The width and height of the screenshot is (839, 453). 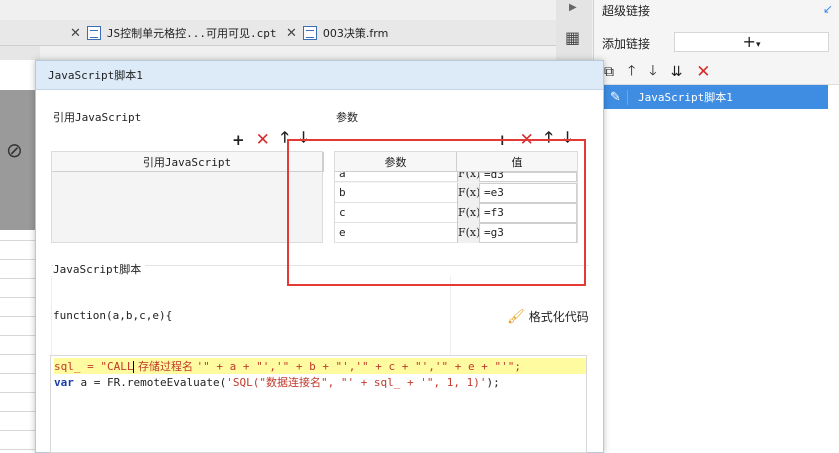 What do you see at coordinates (94, 366) in the screenshot?
I see `code-text: sql_ = "CALL` at bounding box center [94, 366].